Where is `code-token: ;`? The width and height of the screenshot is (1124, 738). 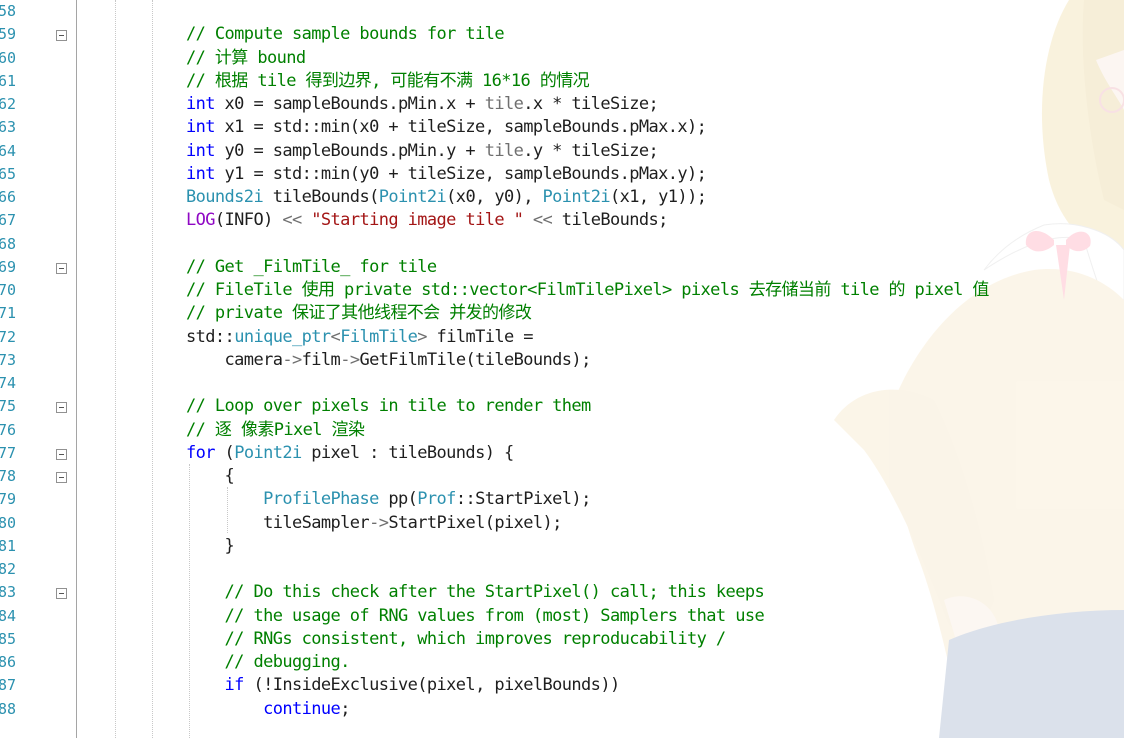 code-token: ; is located at coordinates (345, 708).